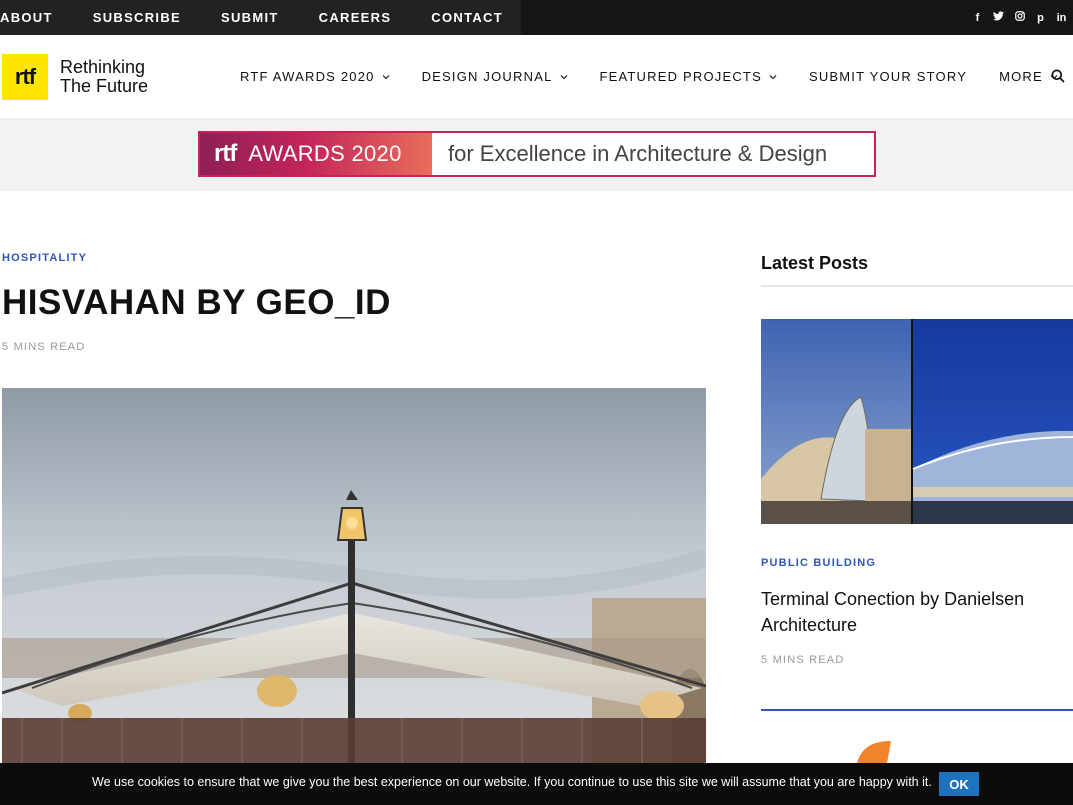 The height and width of the screenshot is (805, 1073). I want to click on banner-awards-text: AWARDS 2020, so click(325, 153).